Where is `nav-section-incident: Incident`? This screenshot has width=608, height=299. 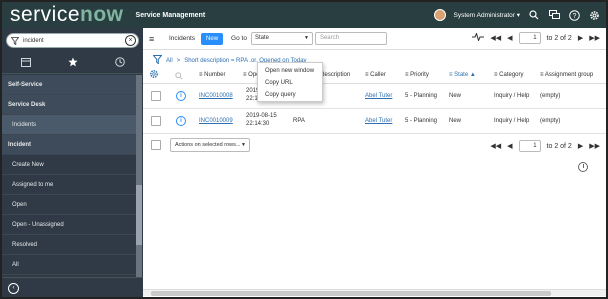
nav-section-incident: Incident is located at coordinates (69, 145).